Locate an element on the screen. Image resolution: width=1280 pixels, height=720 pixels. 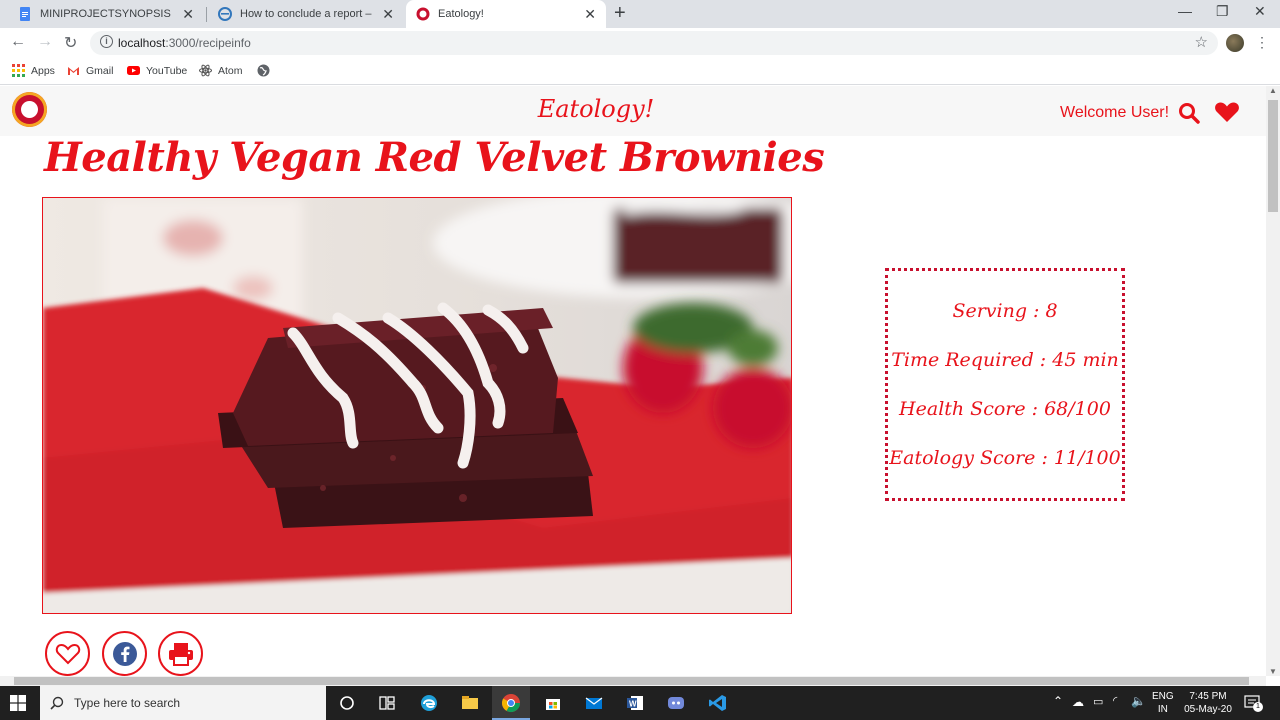
eatology-score-text: Eatology Score : 11/100 is located at coordinates (1005, 457).